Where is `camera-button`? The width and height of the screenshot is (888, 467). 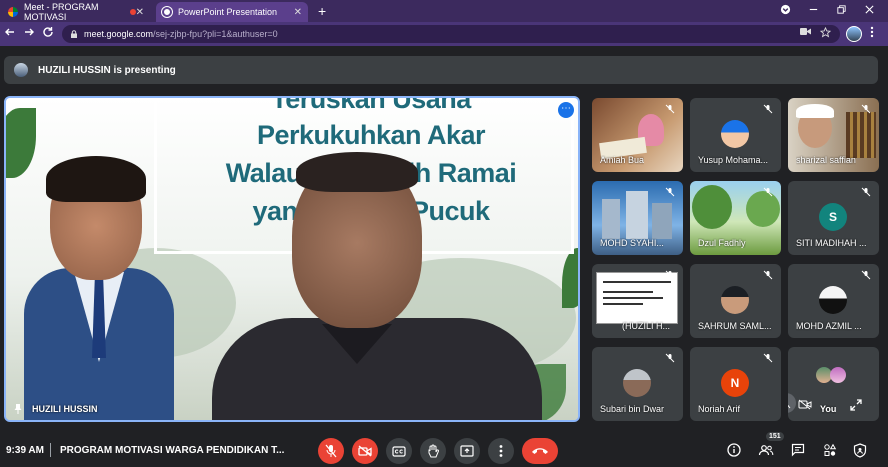 camera-button is located at coordinates (365, 451).